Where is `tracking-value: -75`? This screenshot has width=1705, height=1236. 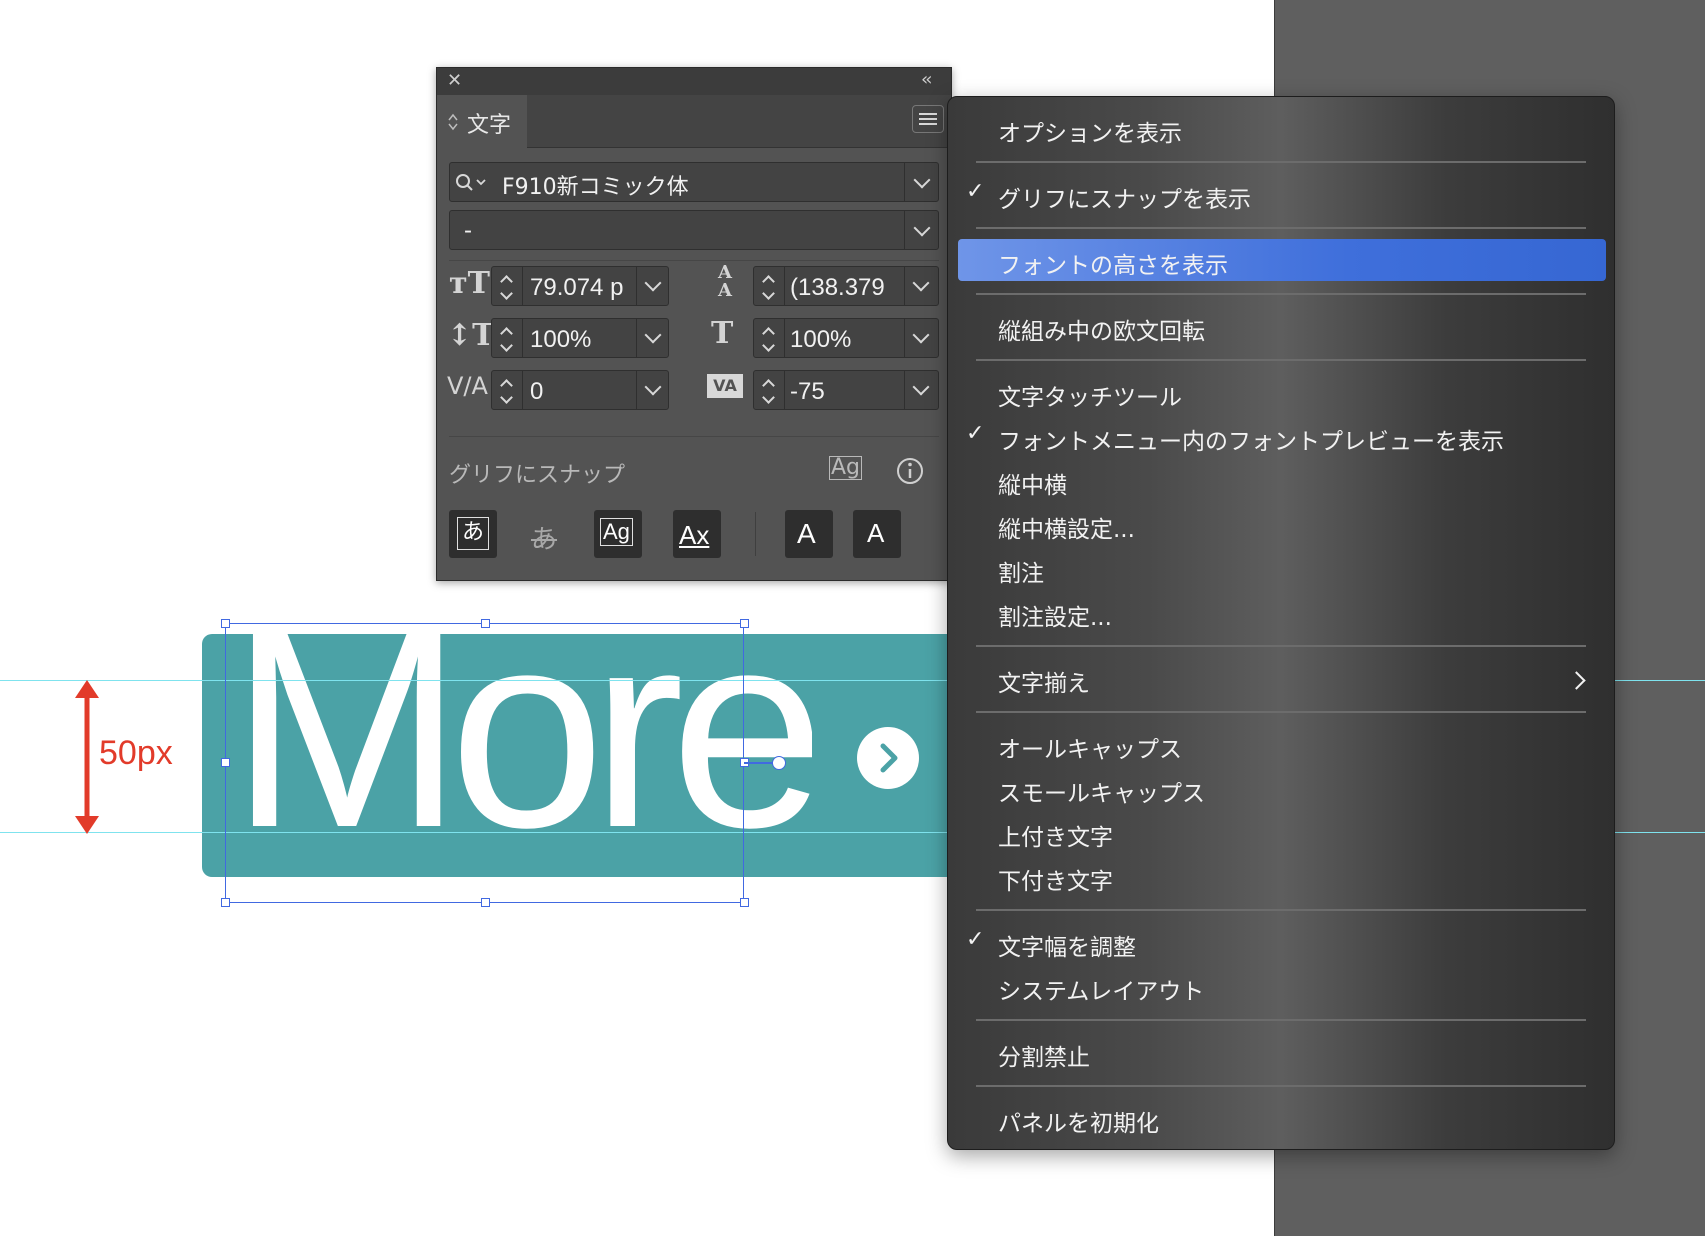
tracking-value: -75 is located at coordinates (845, 392).